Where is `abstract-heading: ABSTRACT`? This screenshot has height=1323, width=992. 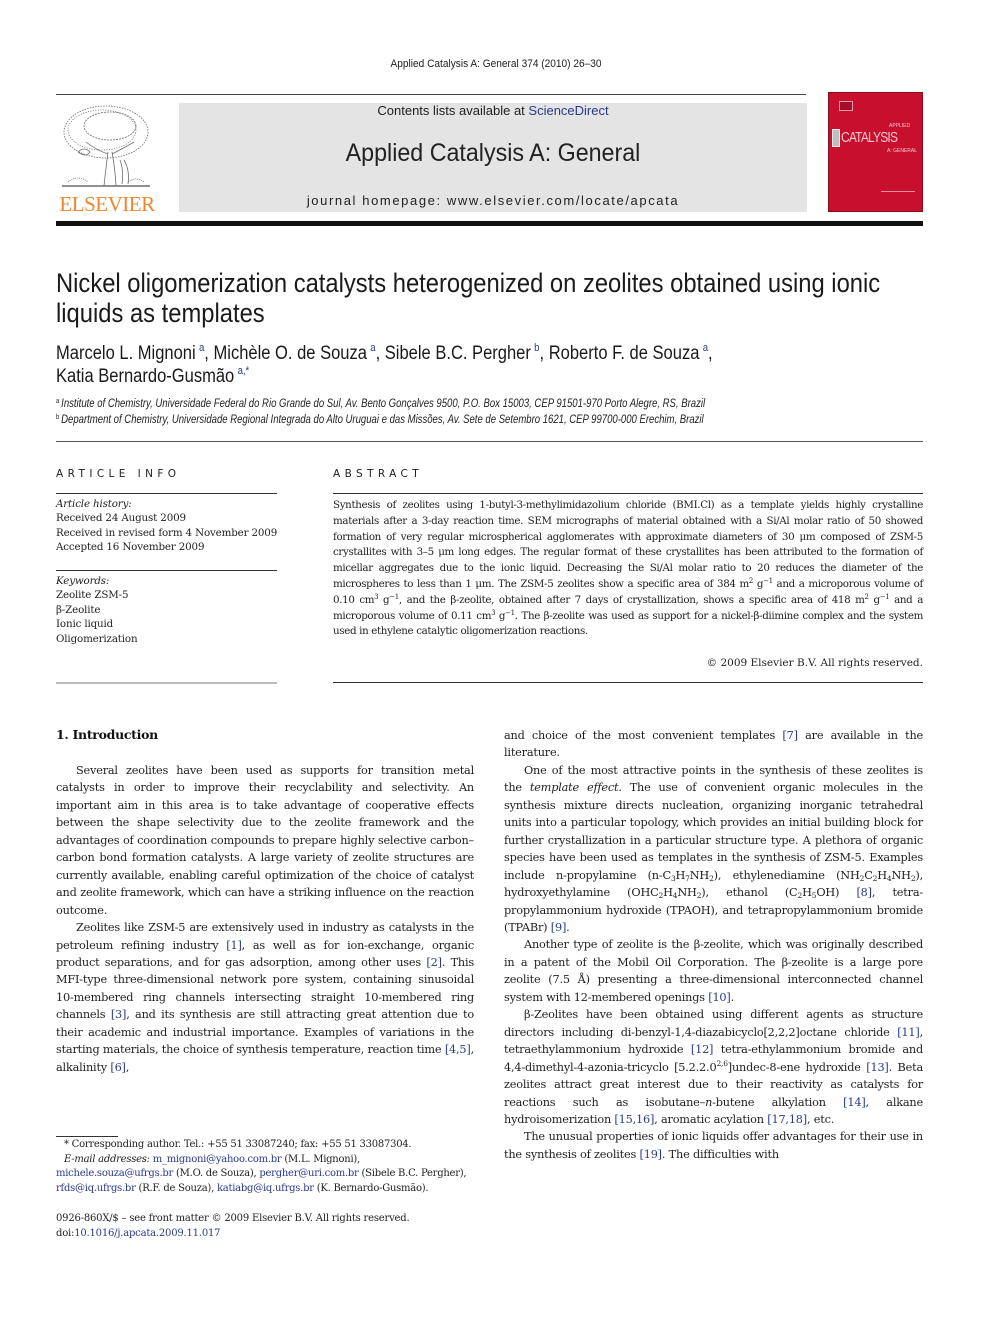 abstract-heading: ABSTRACT is located at coordinates (378, 474).